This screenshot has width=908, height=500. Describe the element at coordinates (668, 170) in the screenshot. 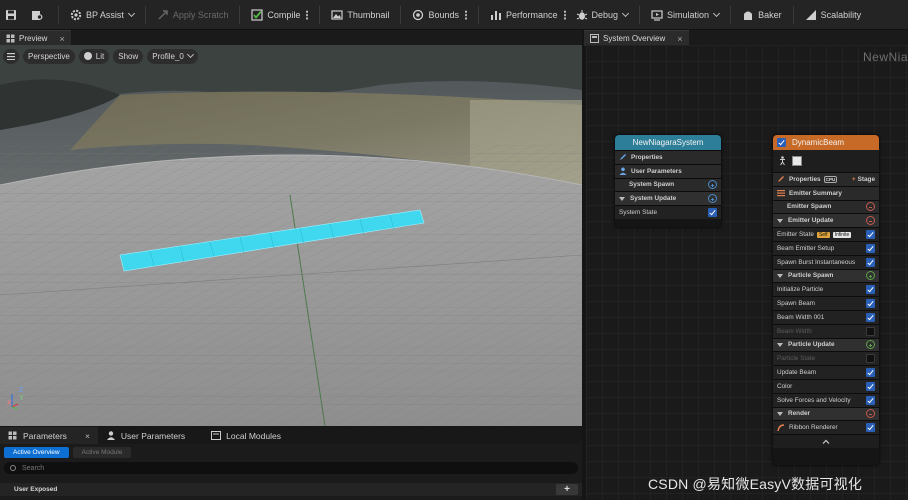

I see `system-user-parameters-row: User Parameters` at that location.